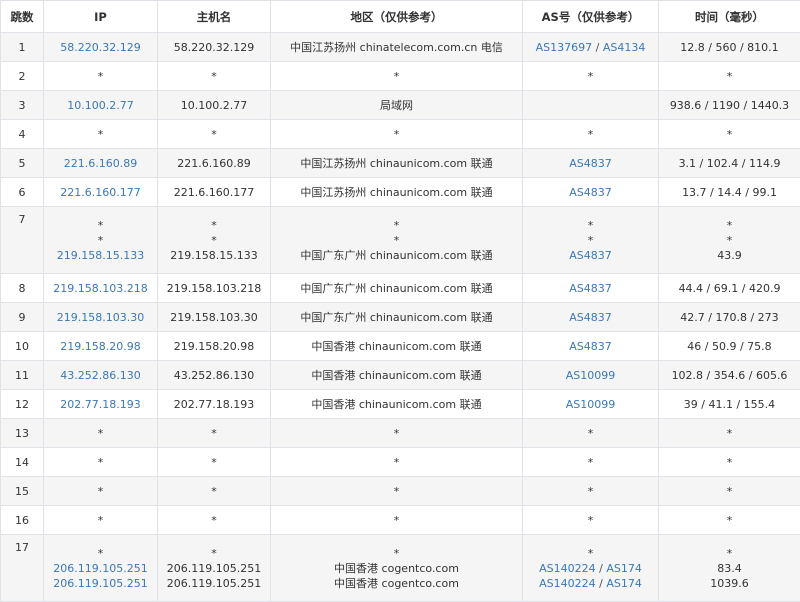 The height and width of the screenshot is (602, 800). Describe the element at coordinates (397, 317) in the screenshot. I see `region-cell: 中国广东广州 chinaunicom.com 联通` at that location.